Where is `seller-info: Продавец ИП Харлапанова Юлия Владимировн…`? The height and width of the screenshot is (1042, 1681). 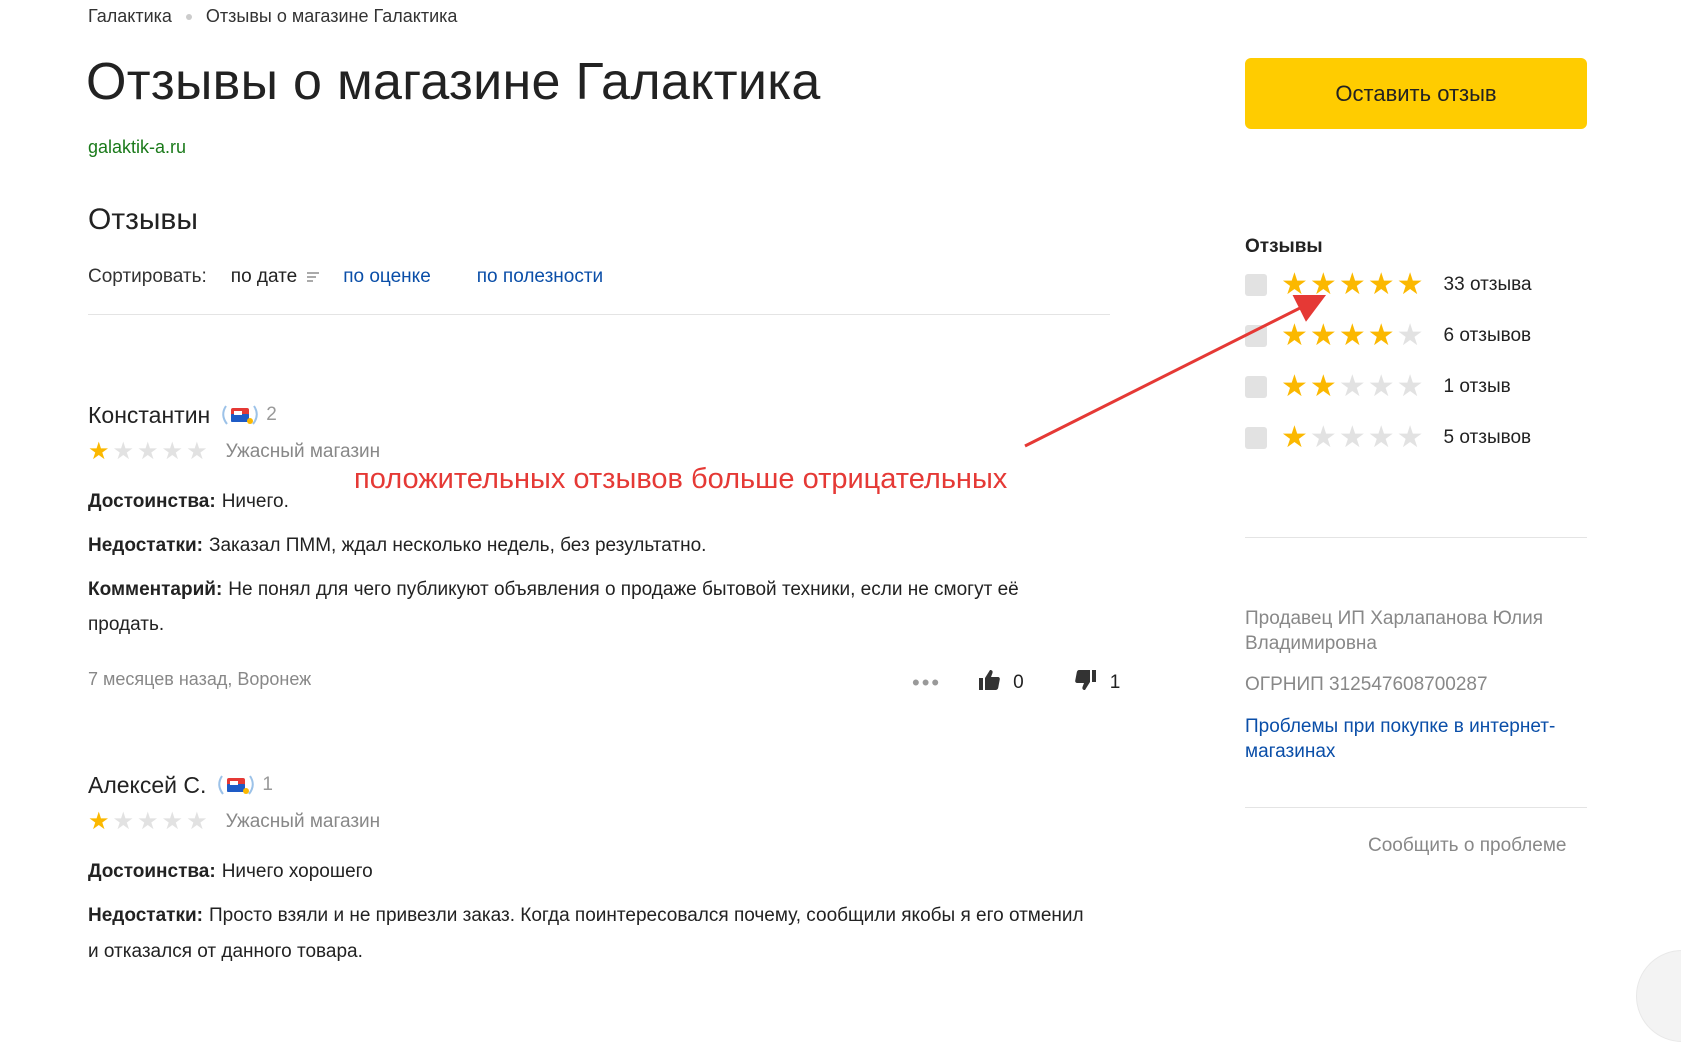 seller-info: Продавец ИП Харлапанова Юлия Владимировн… is located at coordinates (1394, 631).